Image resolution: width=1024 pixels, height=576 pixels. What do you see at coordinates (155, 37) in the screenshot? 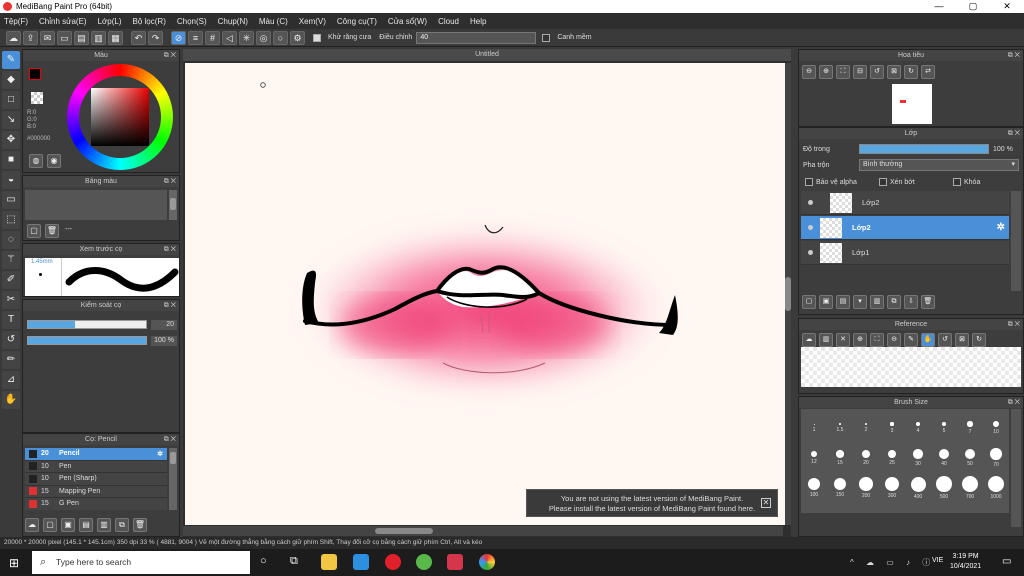
I see `redo-icon: ↷` at bounding box center [155, 37].